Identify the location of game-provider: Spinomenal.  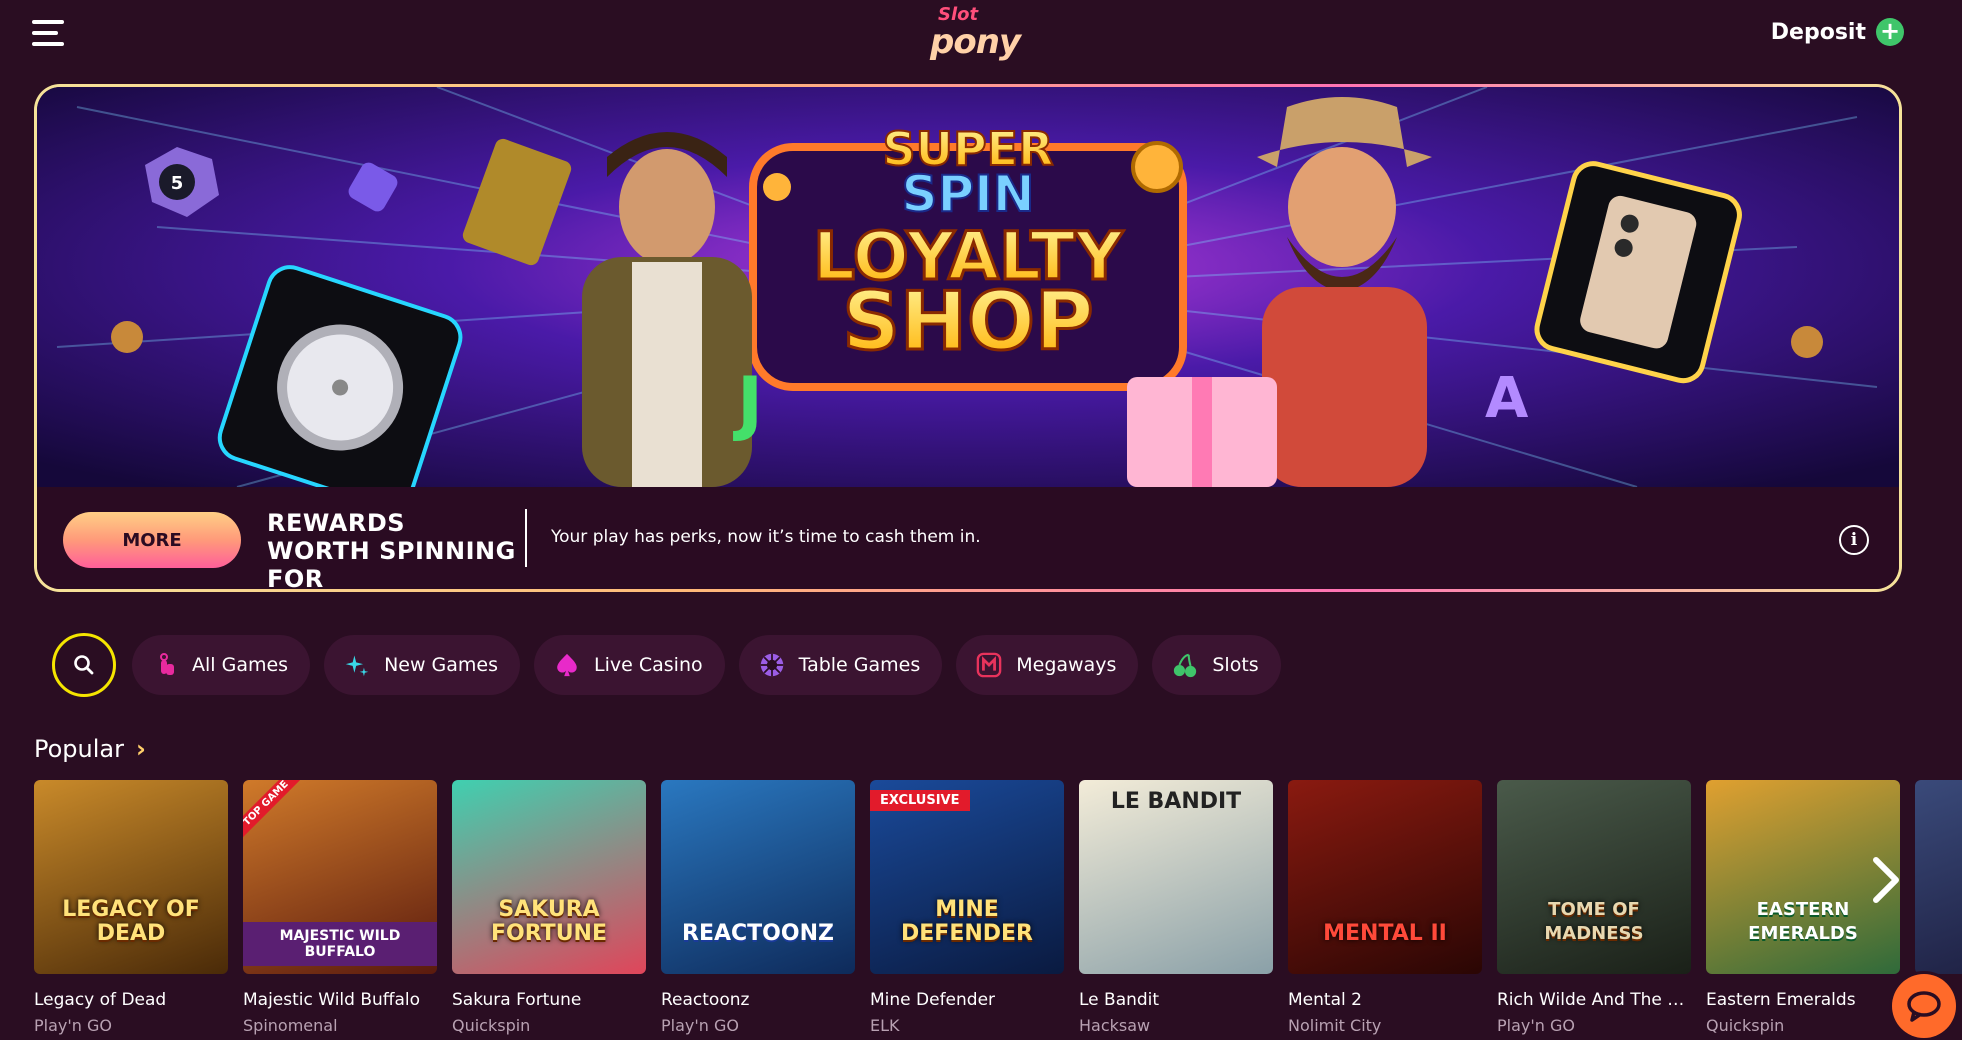
(290, 1025).